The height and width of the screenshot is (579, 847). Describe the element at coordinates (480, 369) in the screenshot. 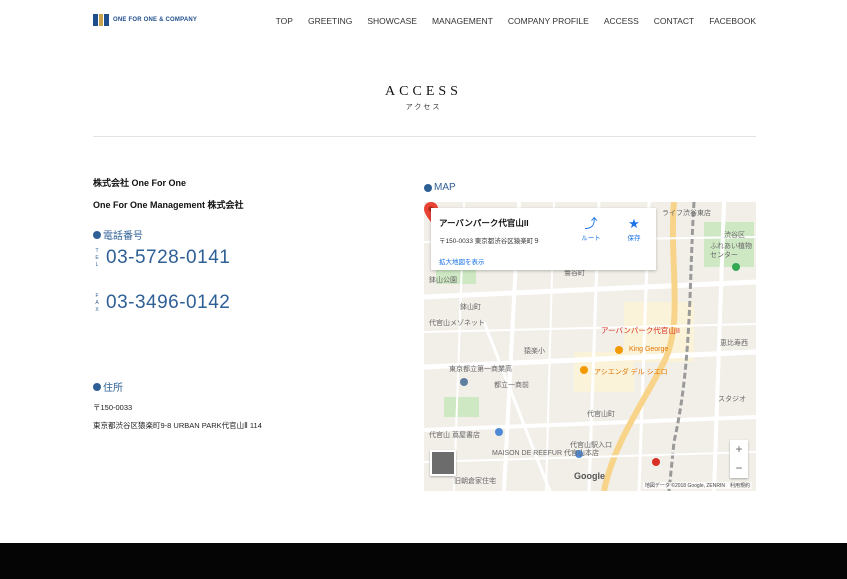

I see `map-label-daiichi-shogyo: 東京都立第一商業高` at that location.